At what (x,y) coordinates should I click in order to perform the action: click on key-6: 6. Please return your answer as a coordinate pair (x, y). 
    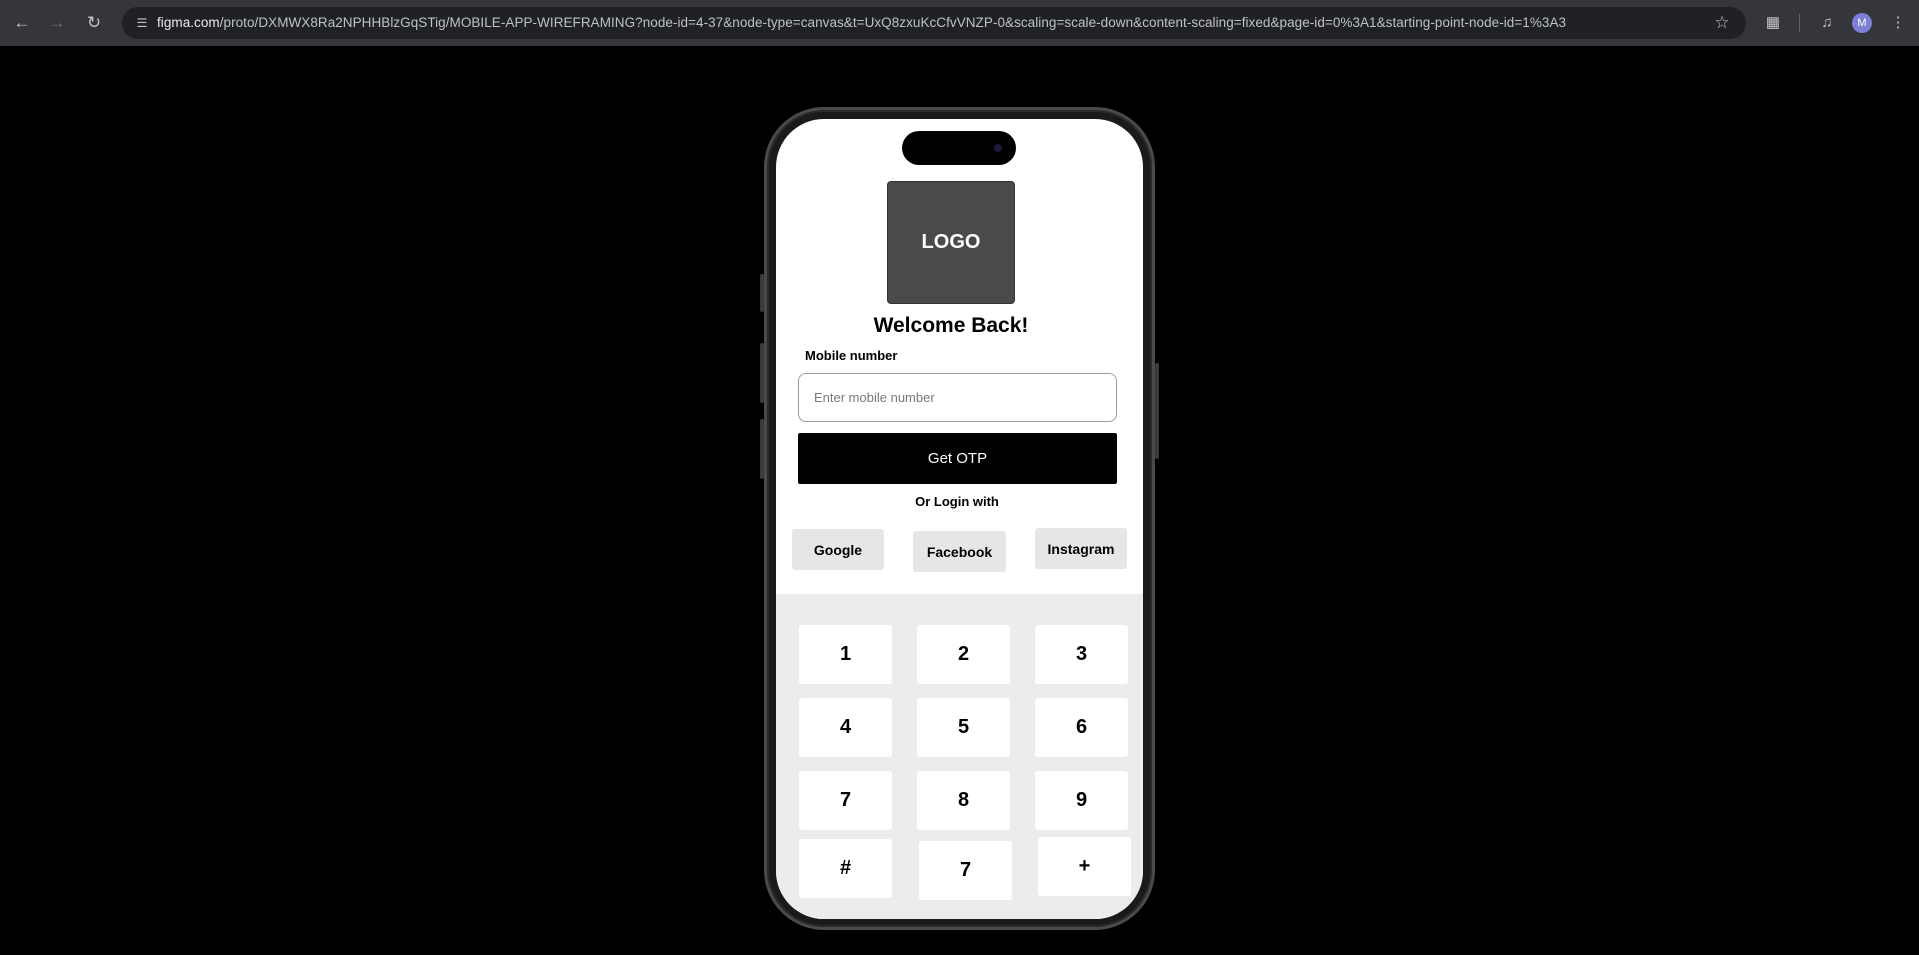
    Looking at the image, I should click on (1081, 727).